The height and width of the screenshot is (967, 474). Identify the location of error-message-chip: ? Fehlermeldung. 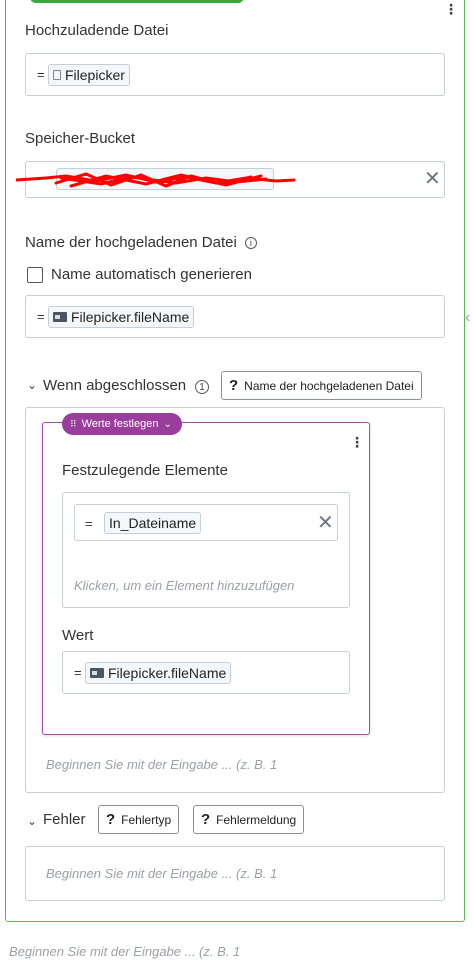
(249, 819).